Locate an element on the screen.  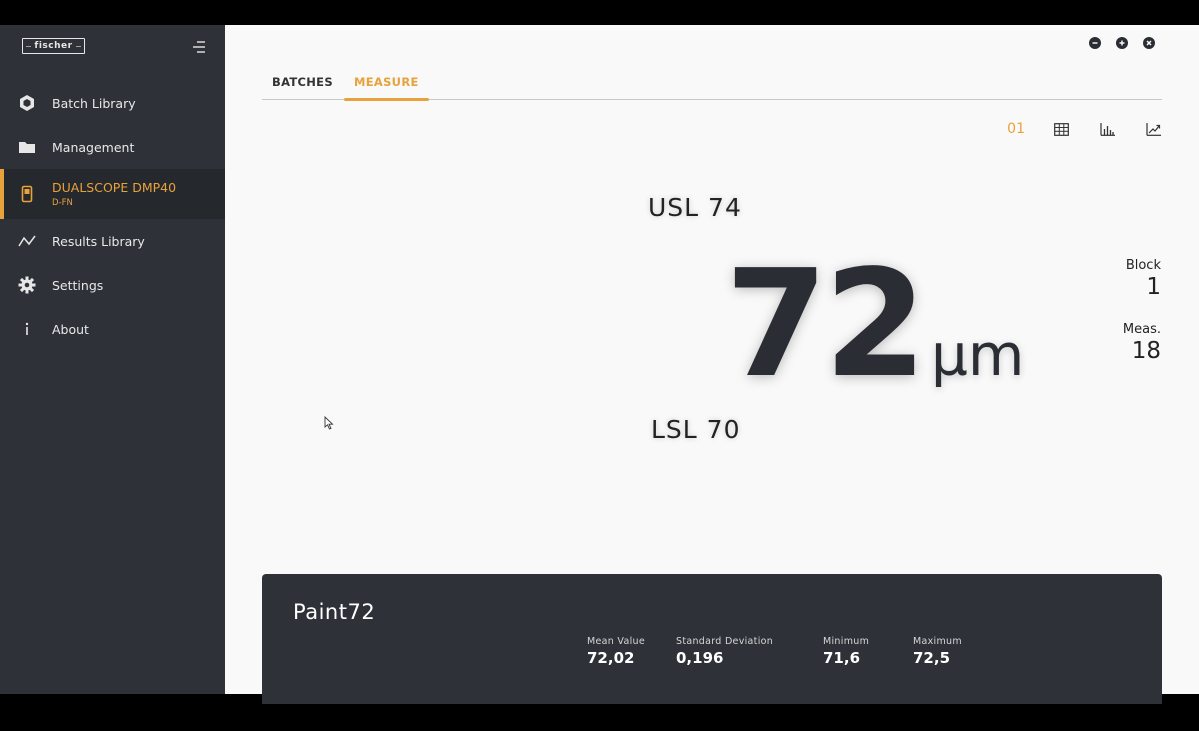
stat-label: Minimum is located at coordinates (846, 641).